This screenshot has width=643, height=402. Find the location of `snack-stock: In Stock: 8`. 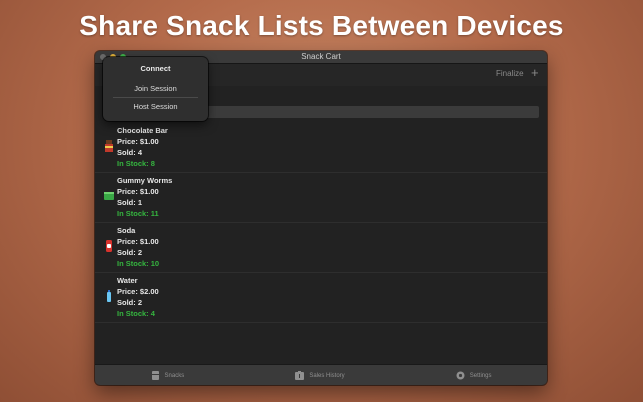

snack-stock: In Stock: 8 is located at coordinates (136, 163).